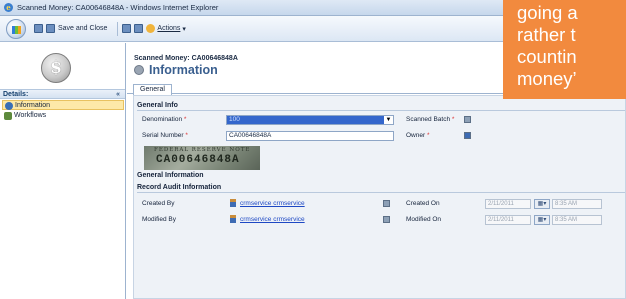  Describe the element at coordinates (152, 89) in the screenshot. I see `tab-general: General` at that location.